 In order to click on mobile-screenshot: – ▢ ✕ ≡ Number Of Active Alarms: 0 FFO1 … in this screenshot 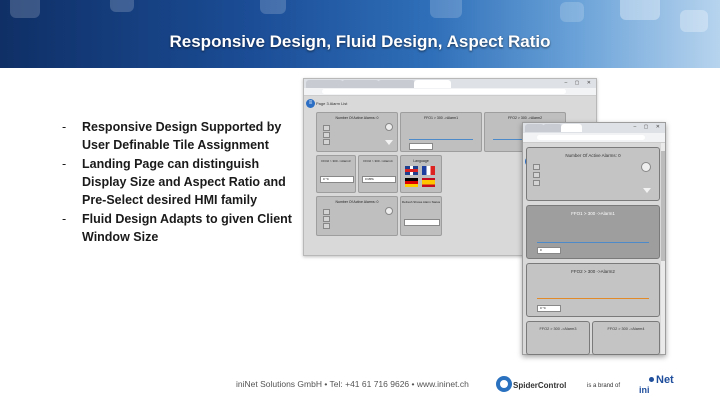, I will do `click(594, 238)`.